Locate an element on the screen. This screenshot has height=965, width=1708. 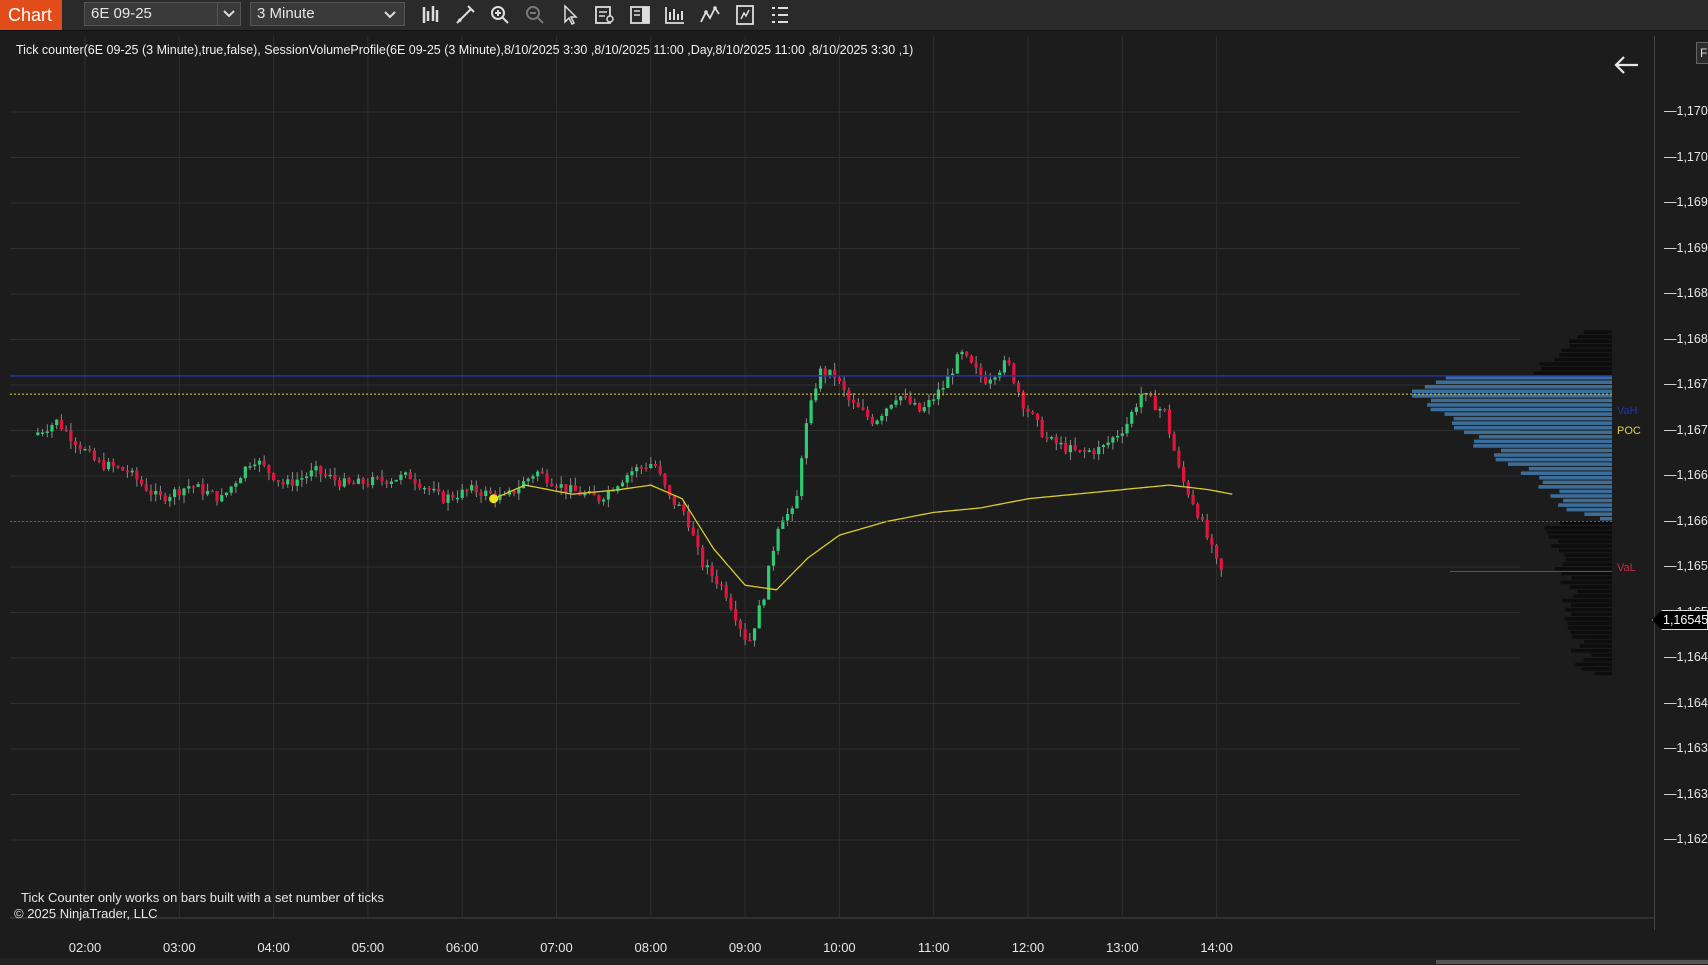
indicators-icon is located at coordinates (710, 15).